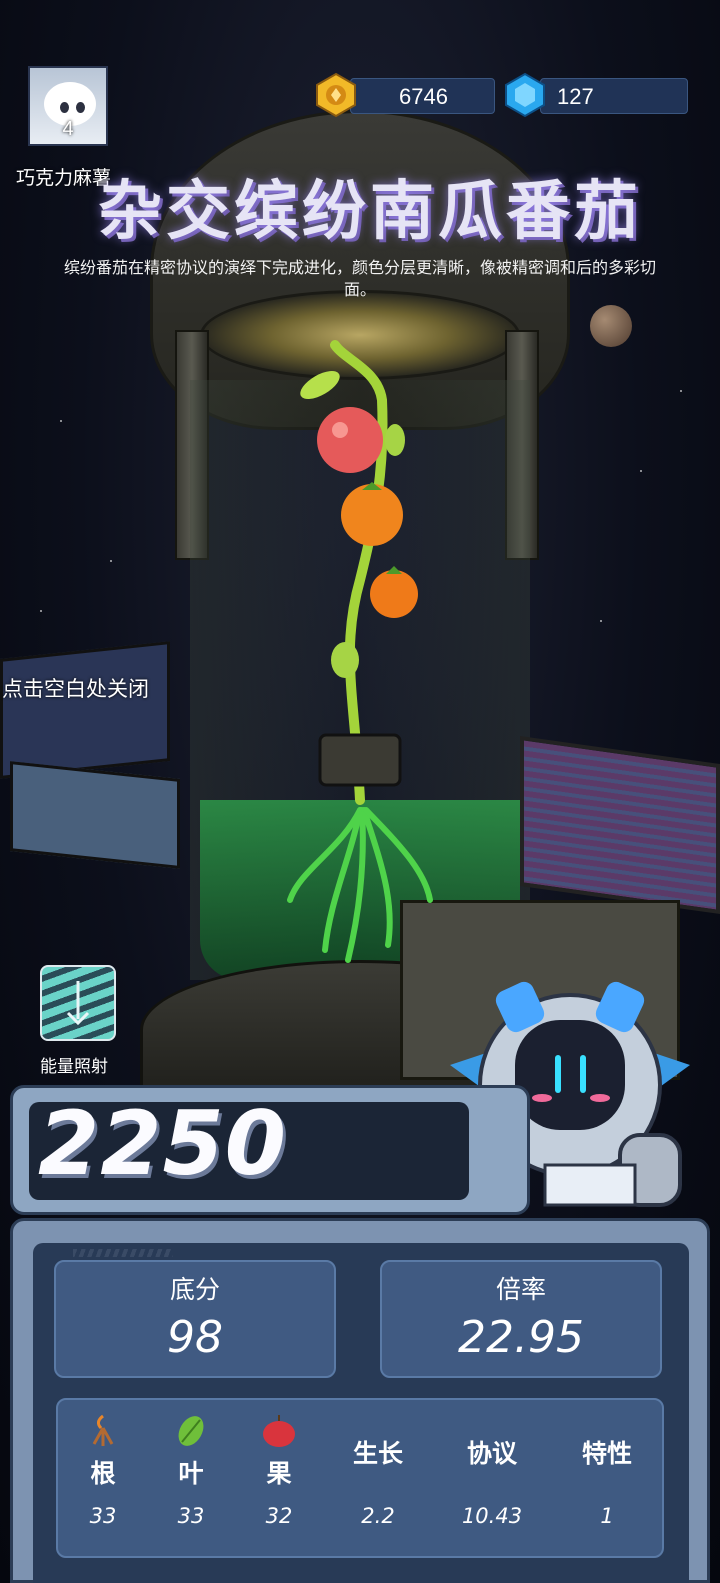  Describe the element at coordinates (320, 385) in the screenshot. I see `leaf-upper` at that location.